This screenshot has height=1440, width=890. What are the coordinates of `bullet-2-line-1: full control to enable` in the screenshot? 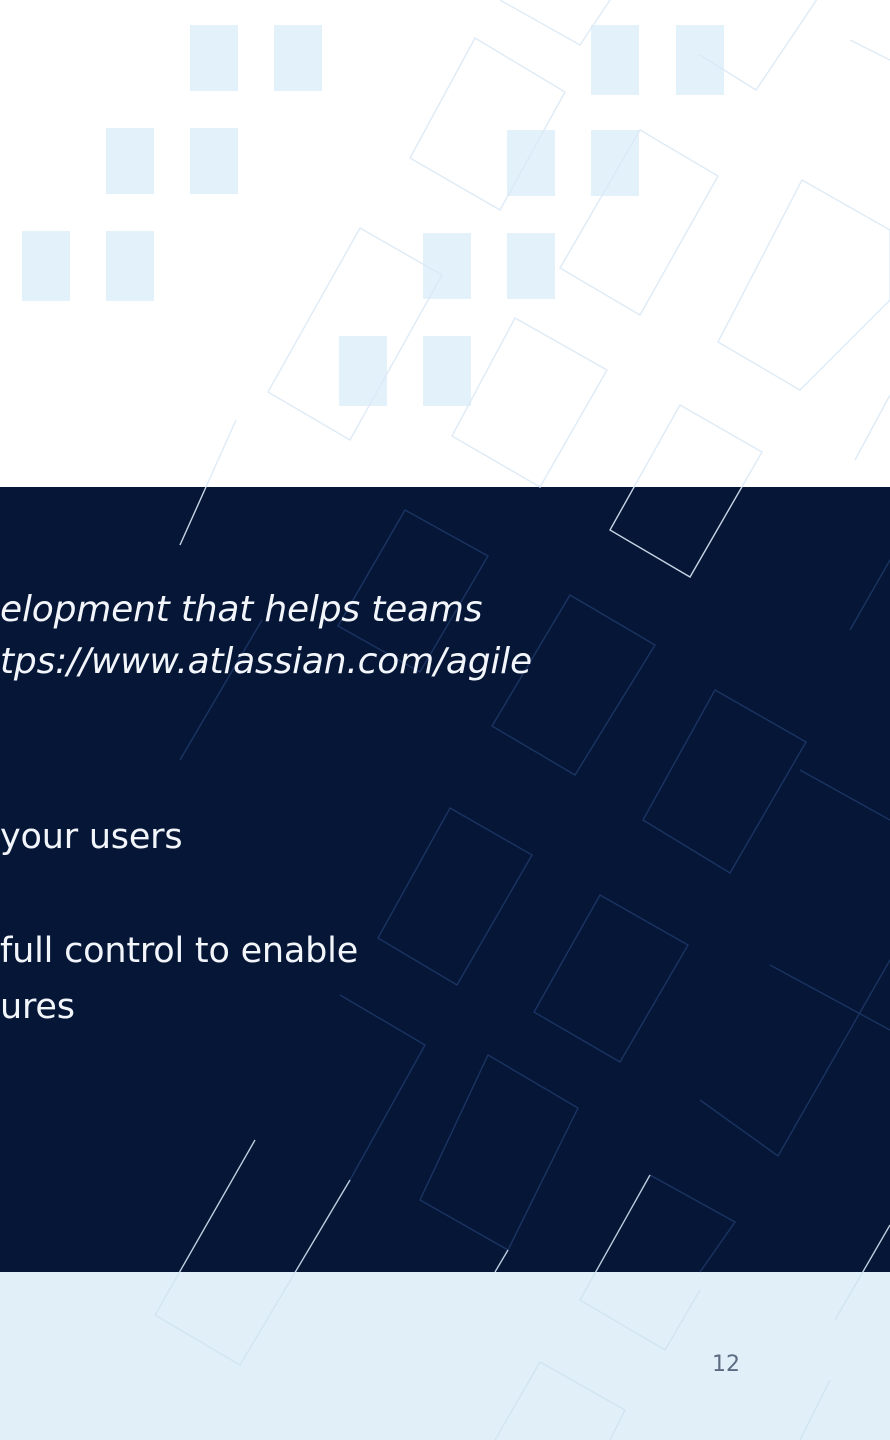 It's located at (179, 951).